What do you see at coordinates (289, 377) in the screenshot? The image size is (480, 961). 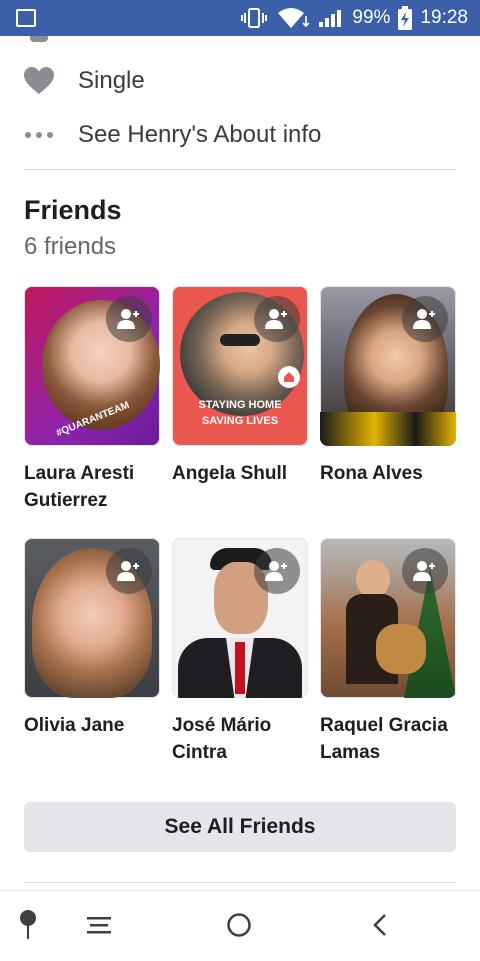 I see `house-icon` at bounding box center [289, 377].